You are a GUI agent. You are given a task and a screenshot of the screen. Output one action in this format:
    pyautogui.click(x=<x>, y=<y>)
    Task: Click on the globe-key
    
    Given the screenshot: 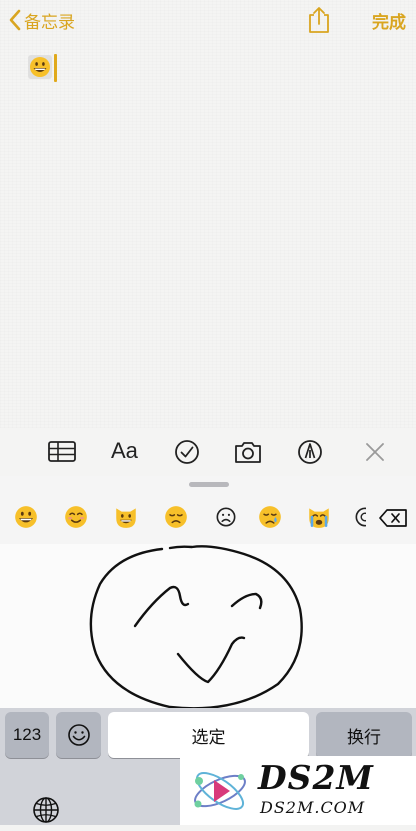 What is the action you would take?
    pyautogui.click(x=46, y=812)
    